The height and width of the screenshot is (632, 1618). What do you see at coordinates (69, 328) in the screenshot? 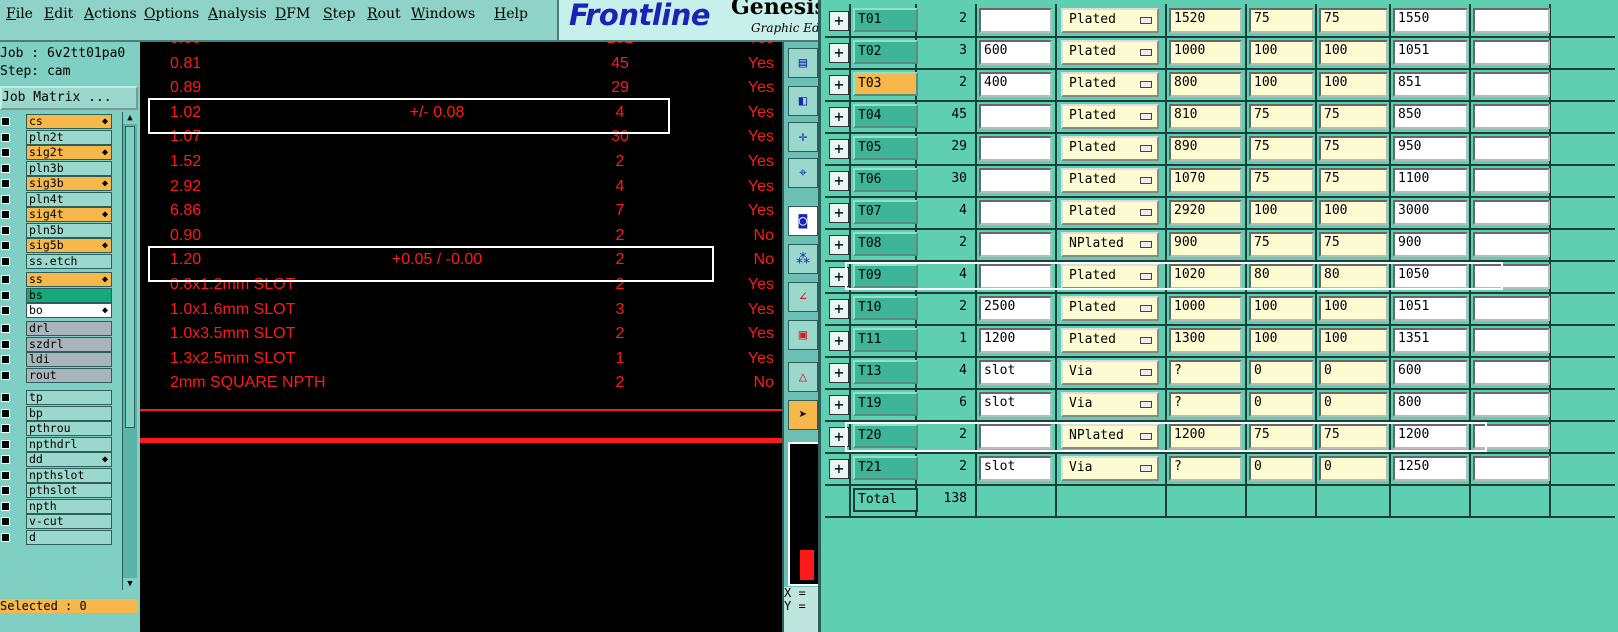
I see `layer-name: drl` at bounding box center [69, 328].